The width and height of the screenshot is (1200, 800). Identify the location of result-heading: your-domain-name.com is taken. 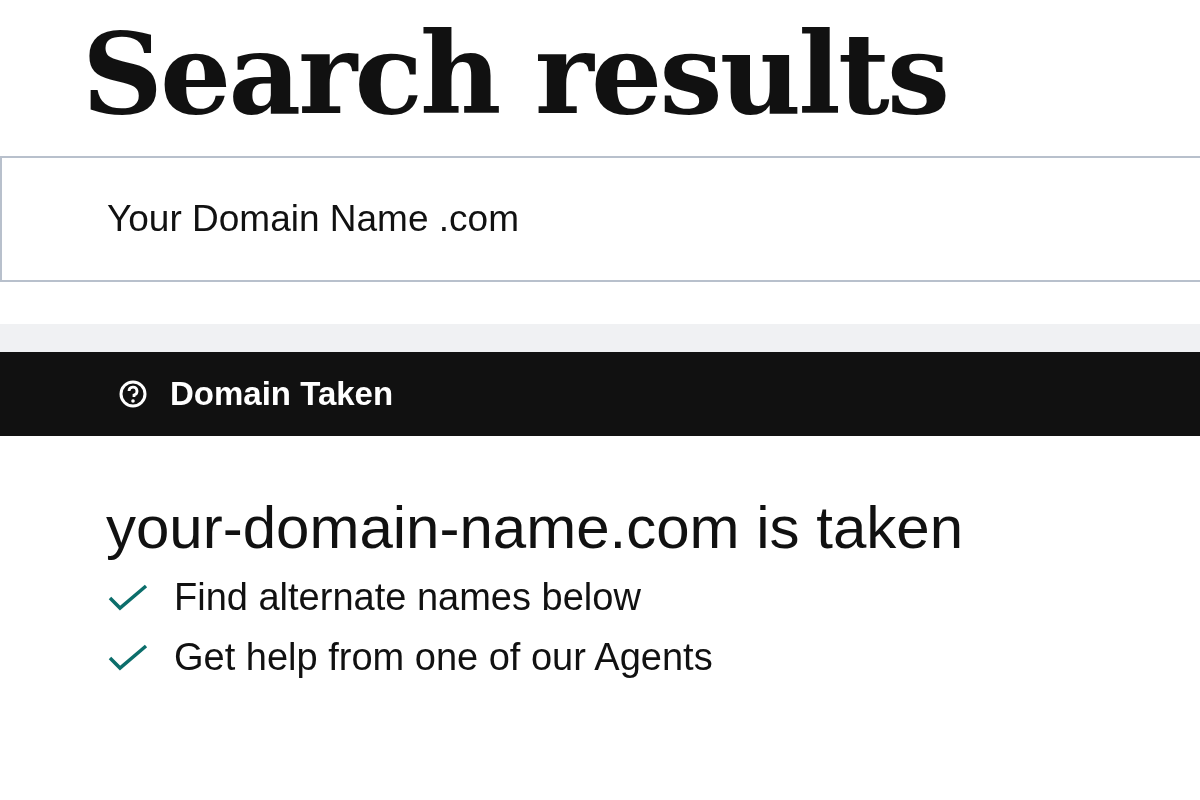
(535, 528).